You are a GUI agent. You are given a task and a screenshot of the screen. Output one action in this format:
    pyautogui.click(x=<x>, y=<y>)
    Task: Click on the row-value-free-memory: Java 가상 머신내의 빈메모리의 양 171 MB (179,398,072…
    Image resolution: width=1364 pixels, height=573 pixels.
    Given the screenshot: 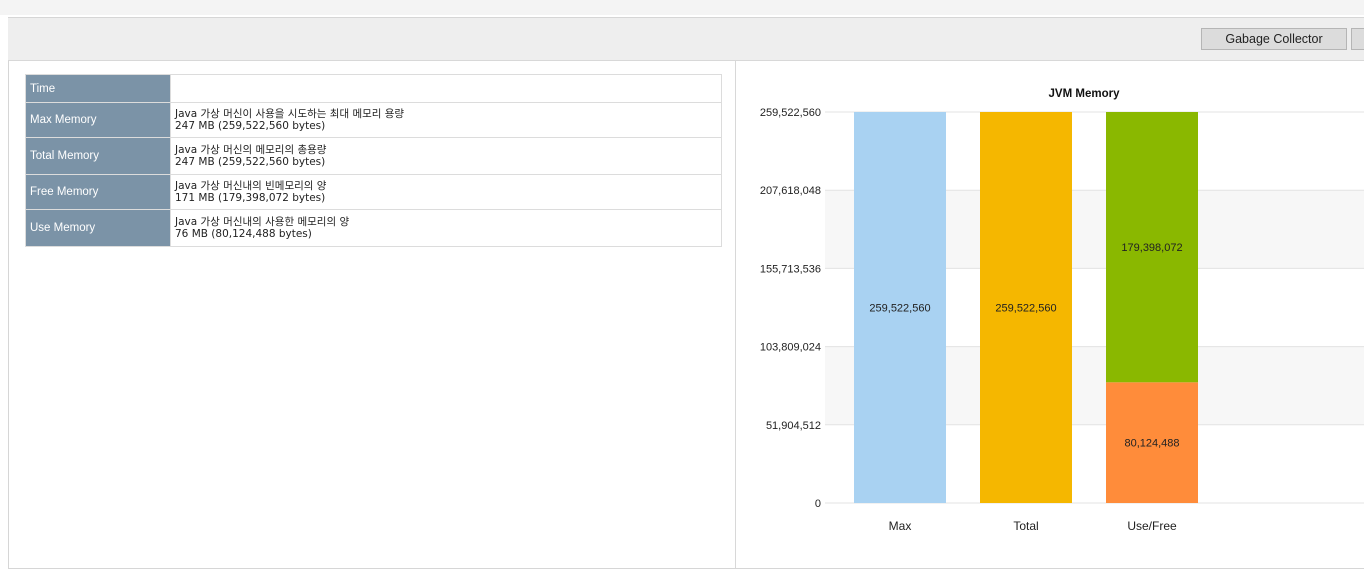 What is the action you would take?
    pyautogui.click(x=446, y=192)
    